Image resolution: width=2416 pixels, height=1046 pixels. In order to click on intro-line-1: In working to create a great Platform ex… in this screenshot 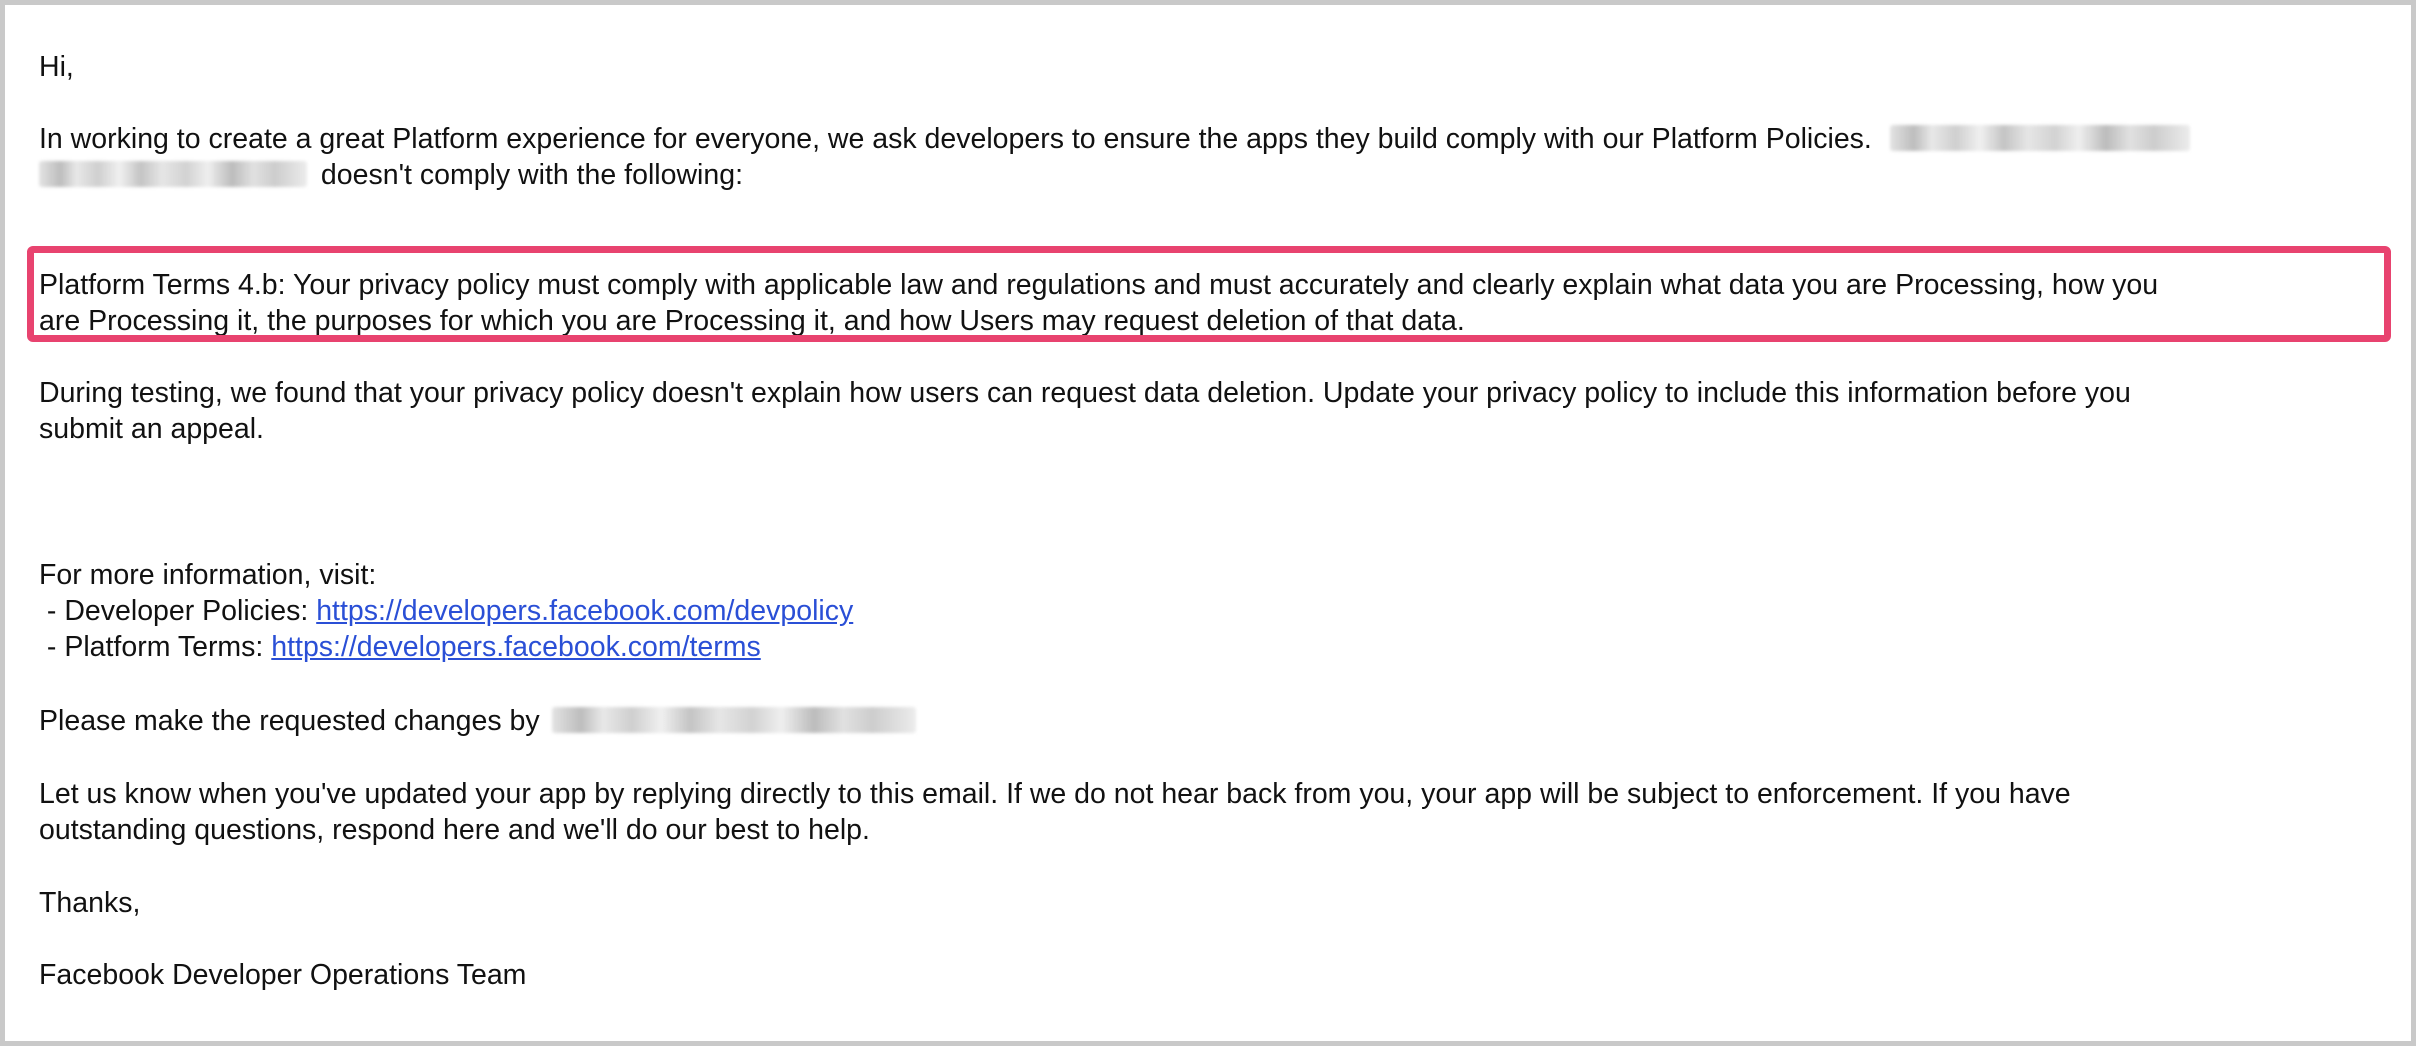, I will do `click(1114, 139)`.